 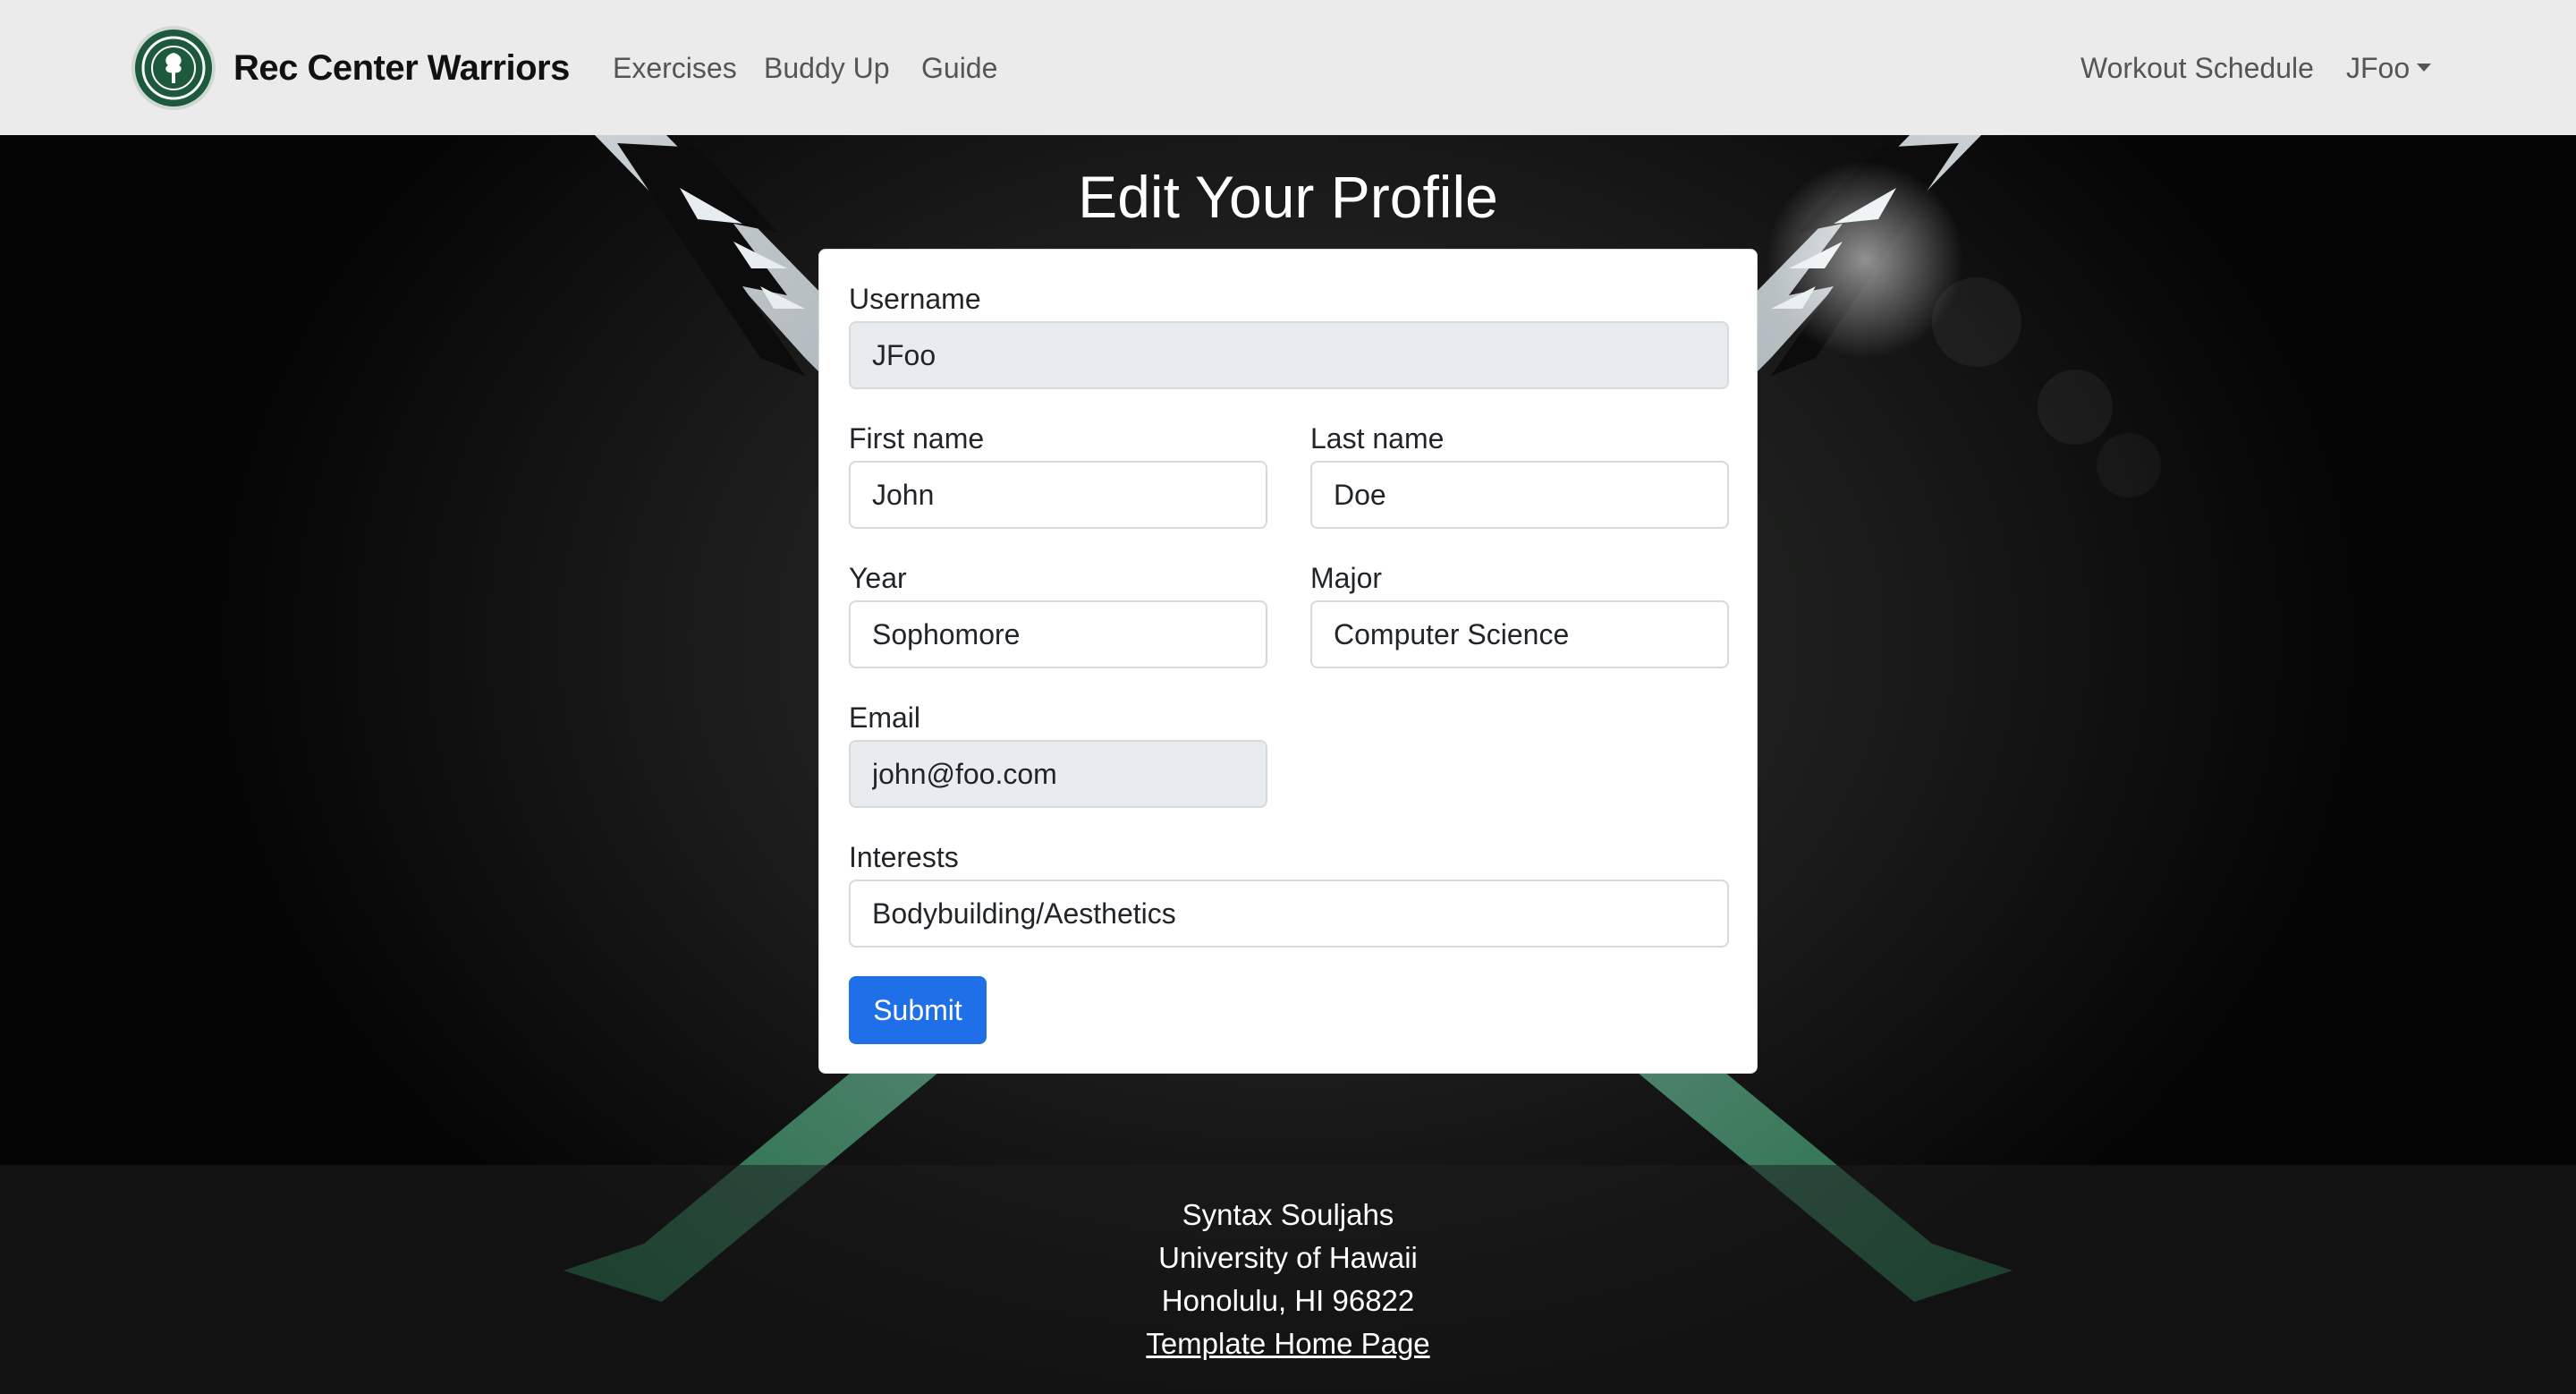 I want to click on username-label: Username, so click(x=915, y=299).